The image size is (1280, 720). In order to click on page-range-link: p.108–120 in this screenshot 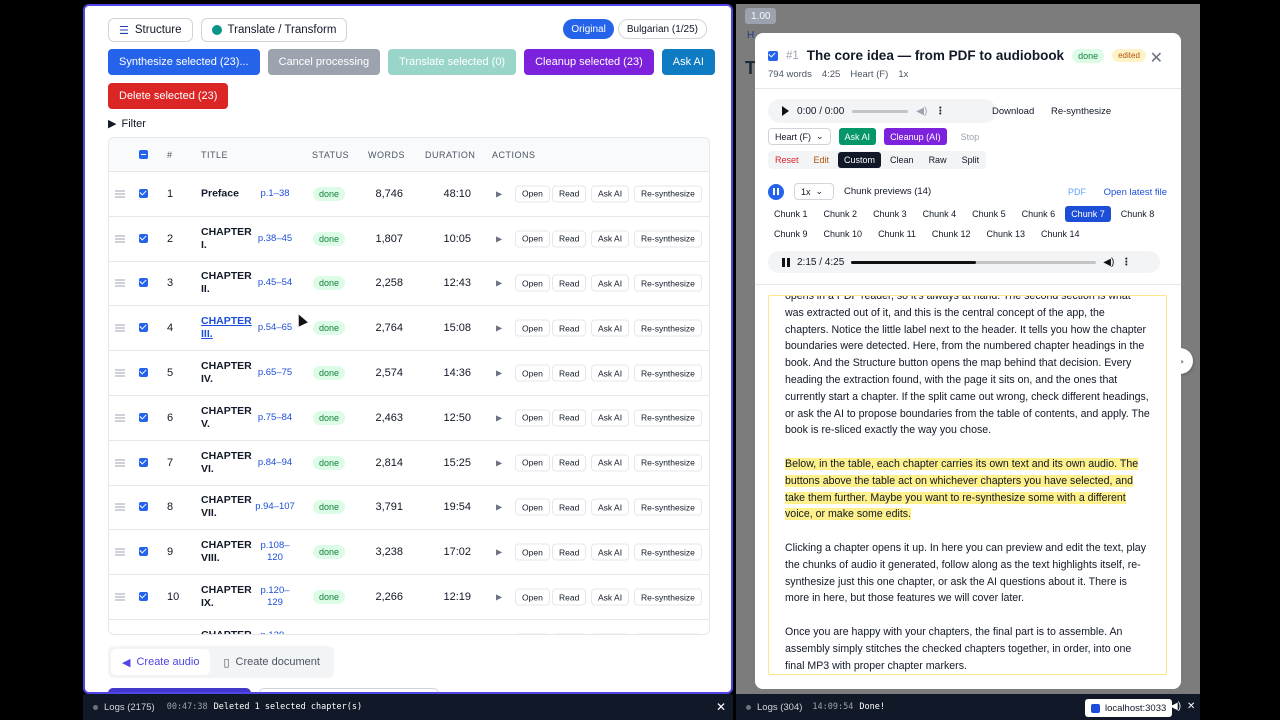, I will do `click(275, 552)`.